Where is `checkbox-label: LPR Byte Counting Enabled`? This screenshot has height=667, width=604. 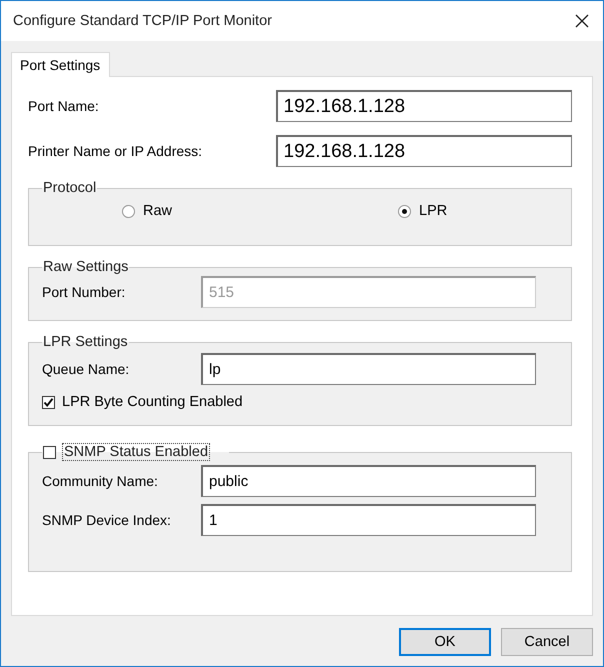
checkbox-label: LPR Byte Counting Enabled is located at coordinates (152, 402).